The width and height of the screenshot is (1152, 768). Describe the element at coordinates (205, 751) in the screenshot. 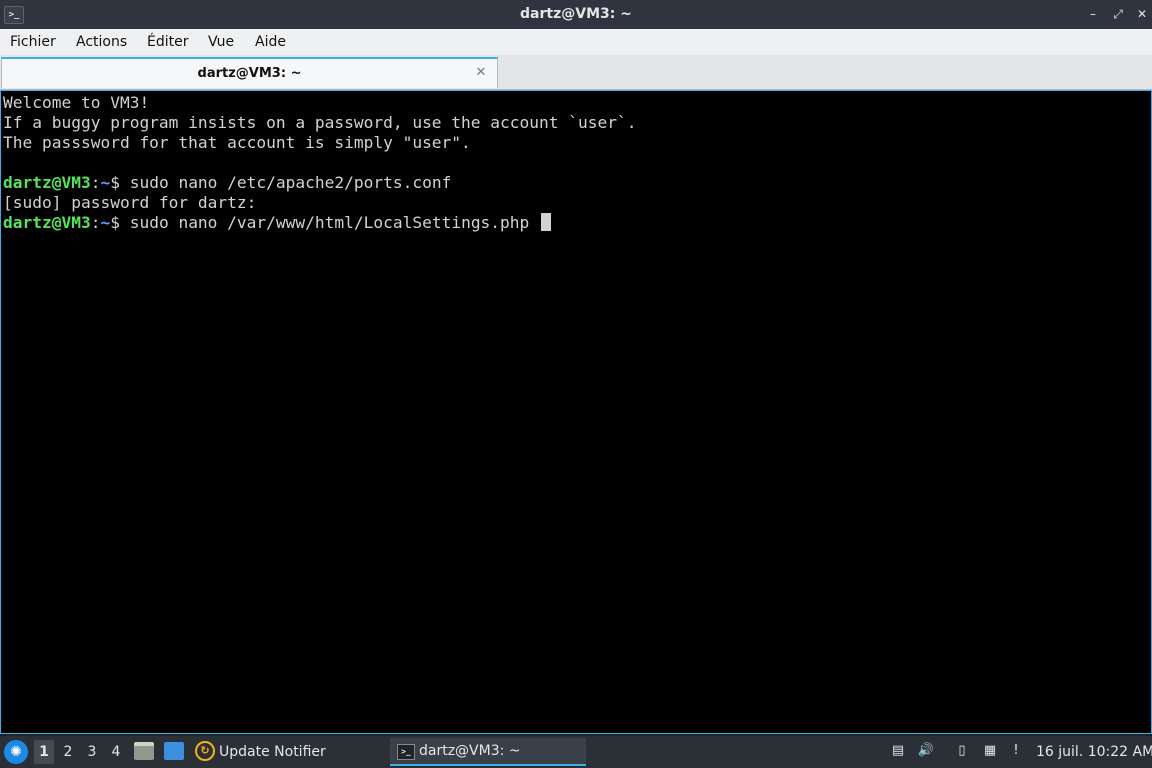

I see `update-notifier-icon: ↻` at that location.